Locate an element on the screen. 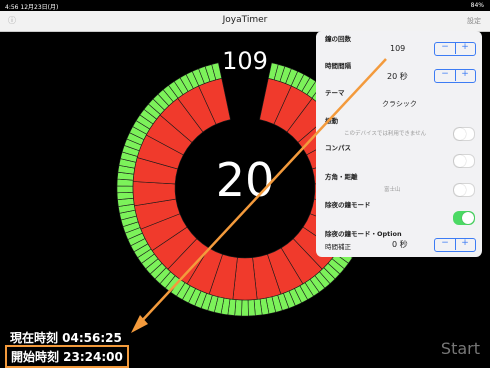  bell-count: 109 is located at coordinates (245, 61).